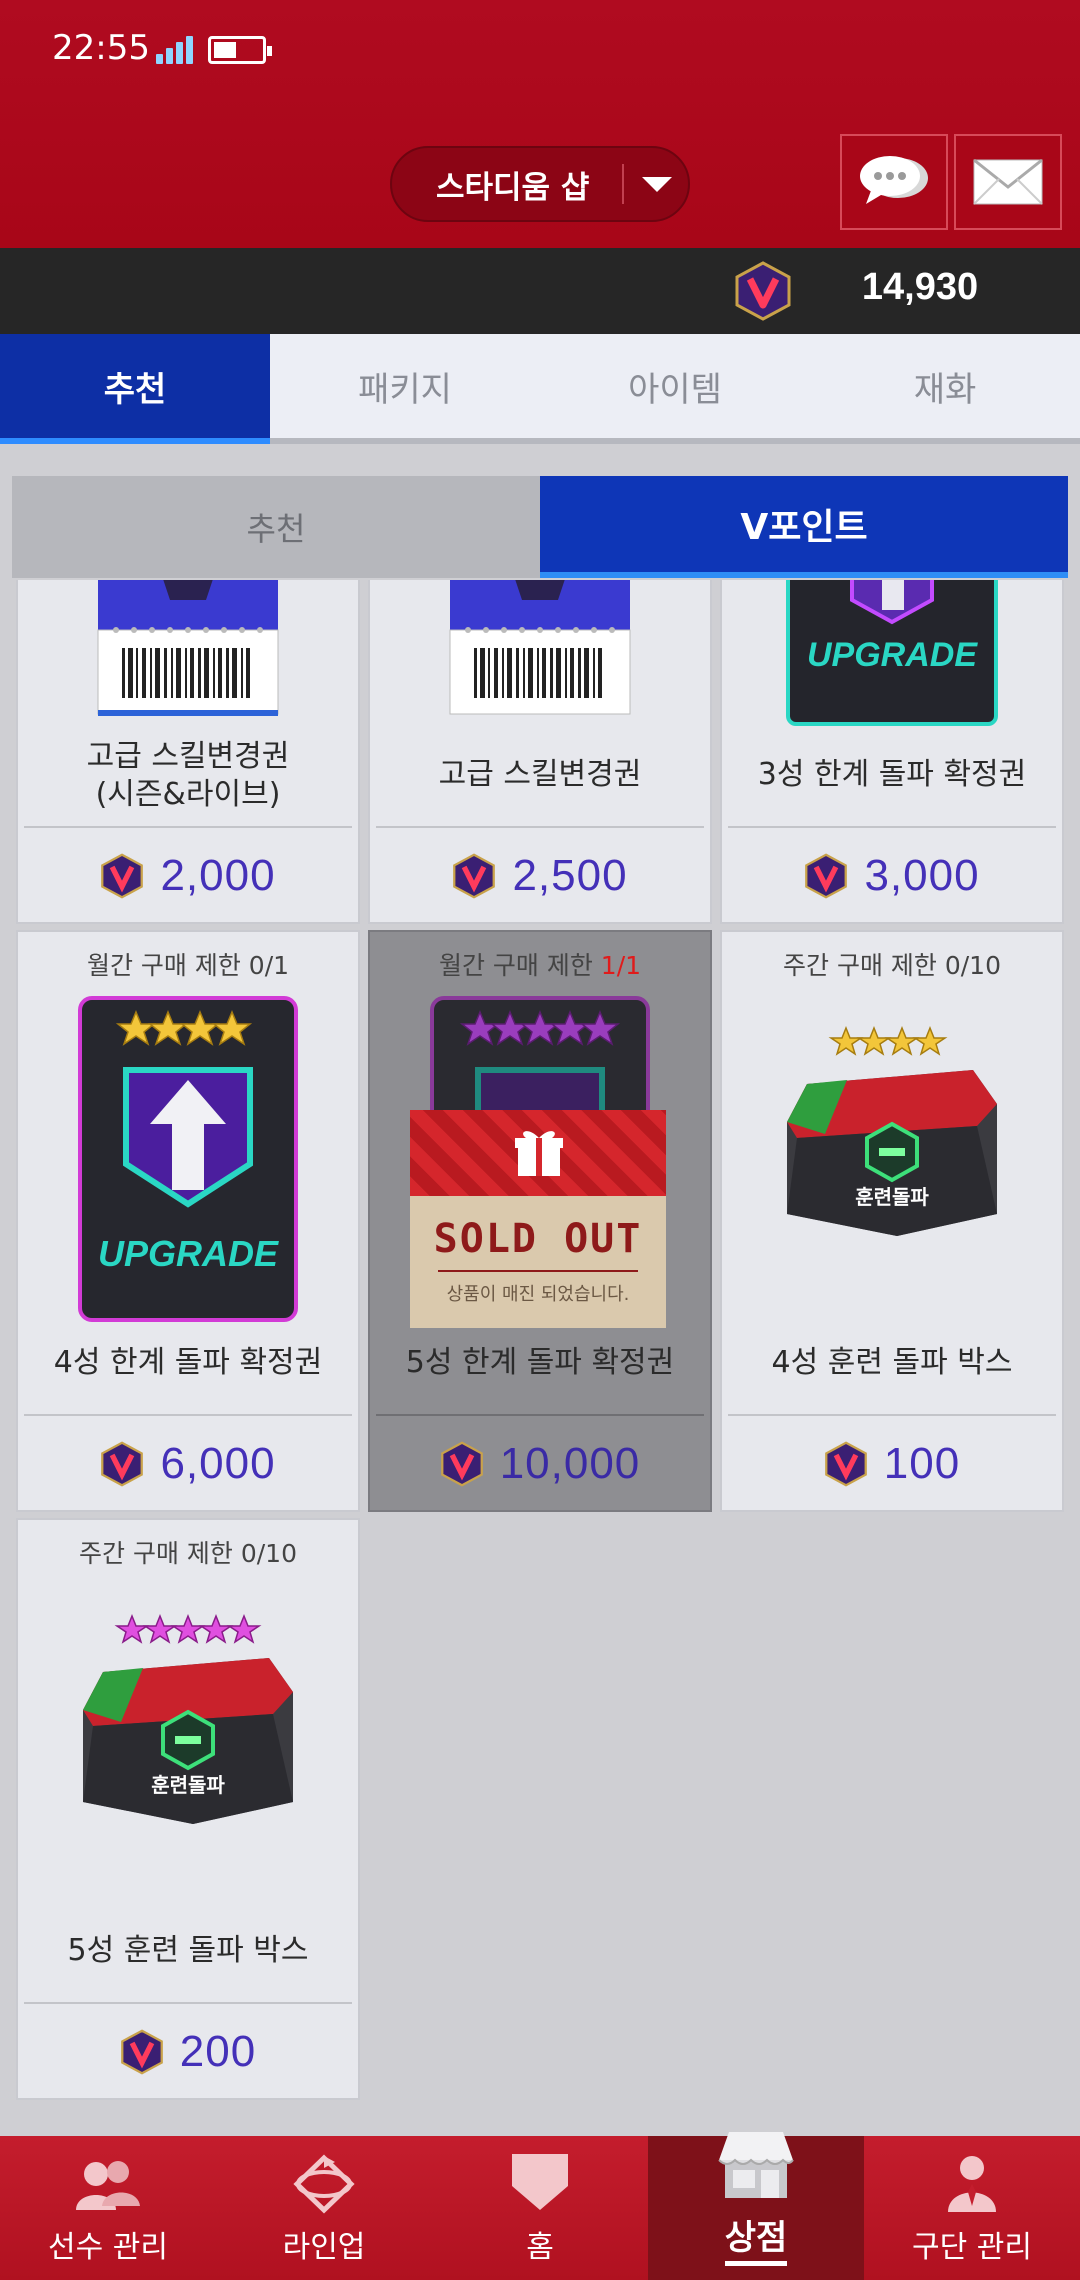 Image resolution: width=1080 pixels, height=2280 pixels. Describe the element at coordinates (972, 2184) in the screenshot. I see `manager-icon` at that location.